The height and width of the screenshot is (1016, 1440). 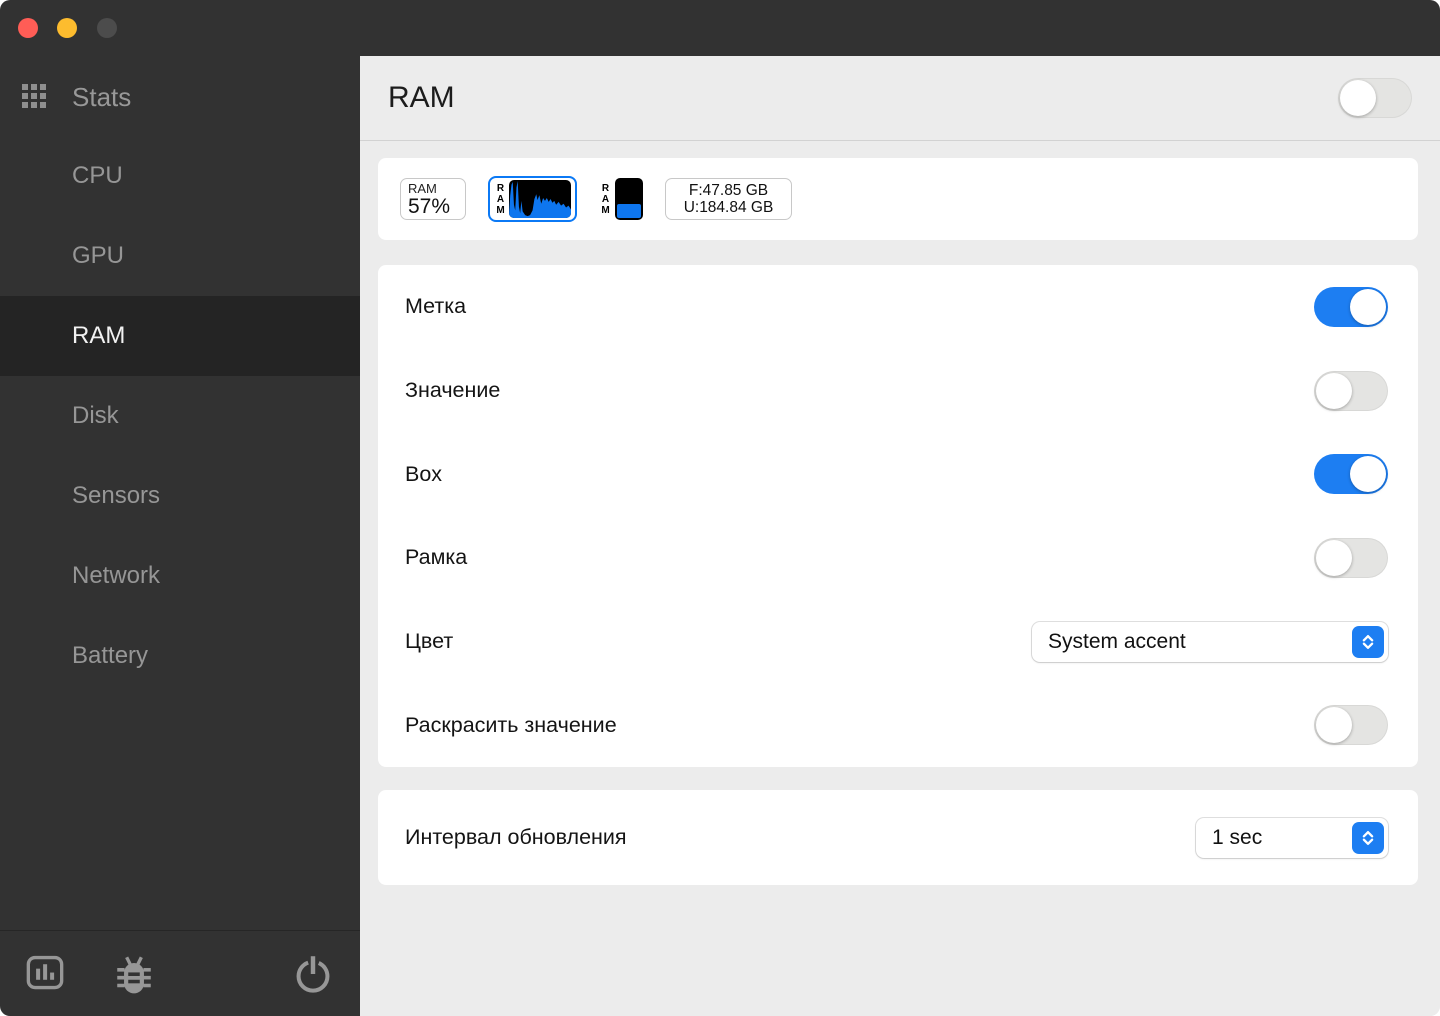 What do you see at coordinates (116, 495) in the screenshot?
I see `sidebar-item-label: Sensors` at bounding box center [116, 495].